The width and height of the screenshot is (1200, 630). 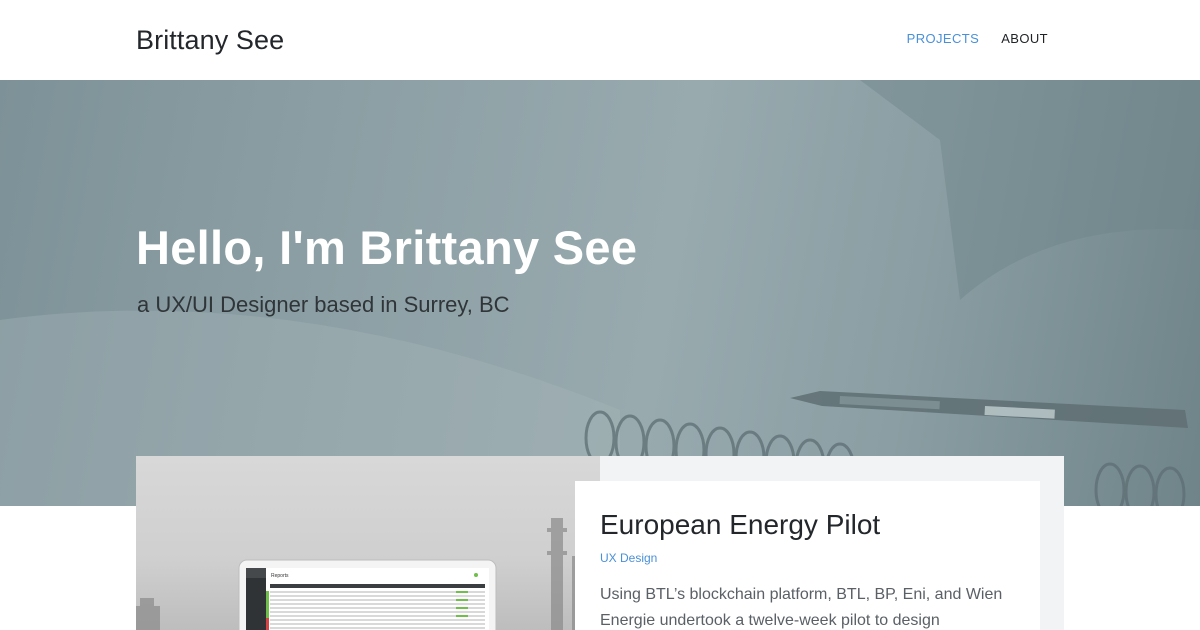 I want to click on nav-link-projects: PROJECTS, so click(x=943, y=38).